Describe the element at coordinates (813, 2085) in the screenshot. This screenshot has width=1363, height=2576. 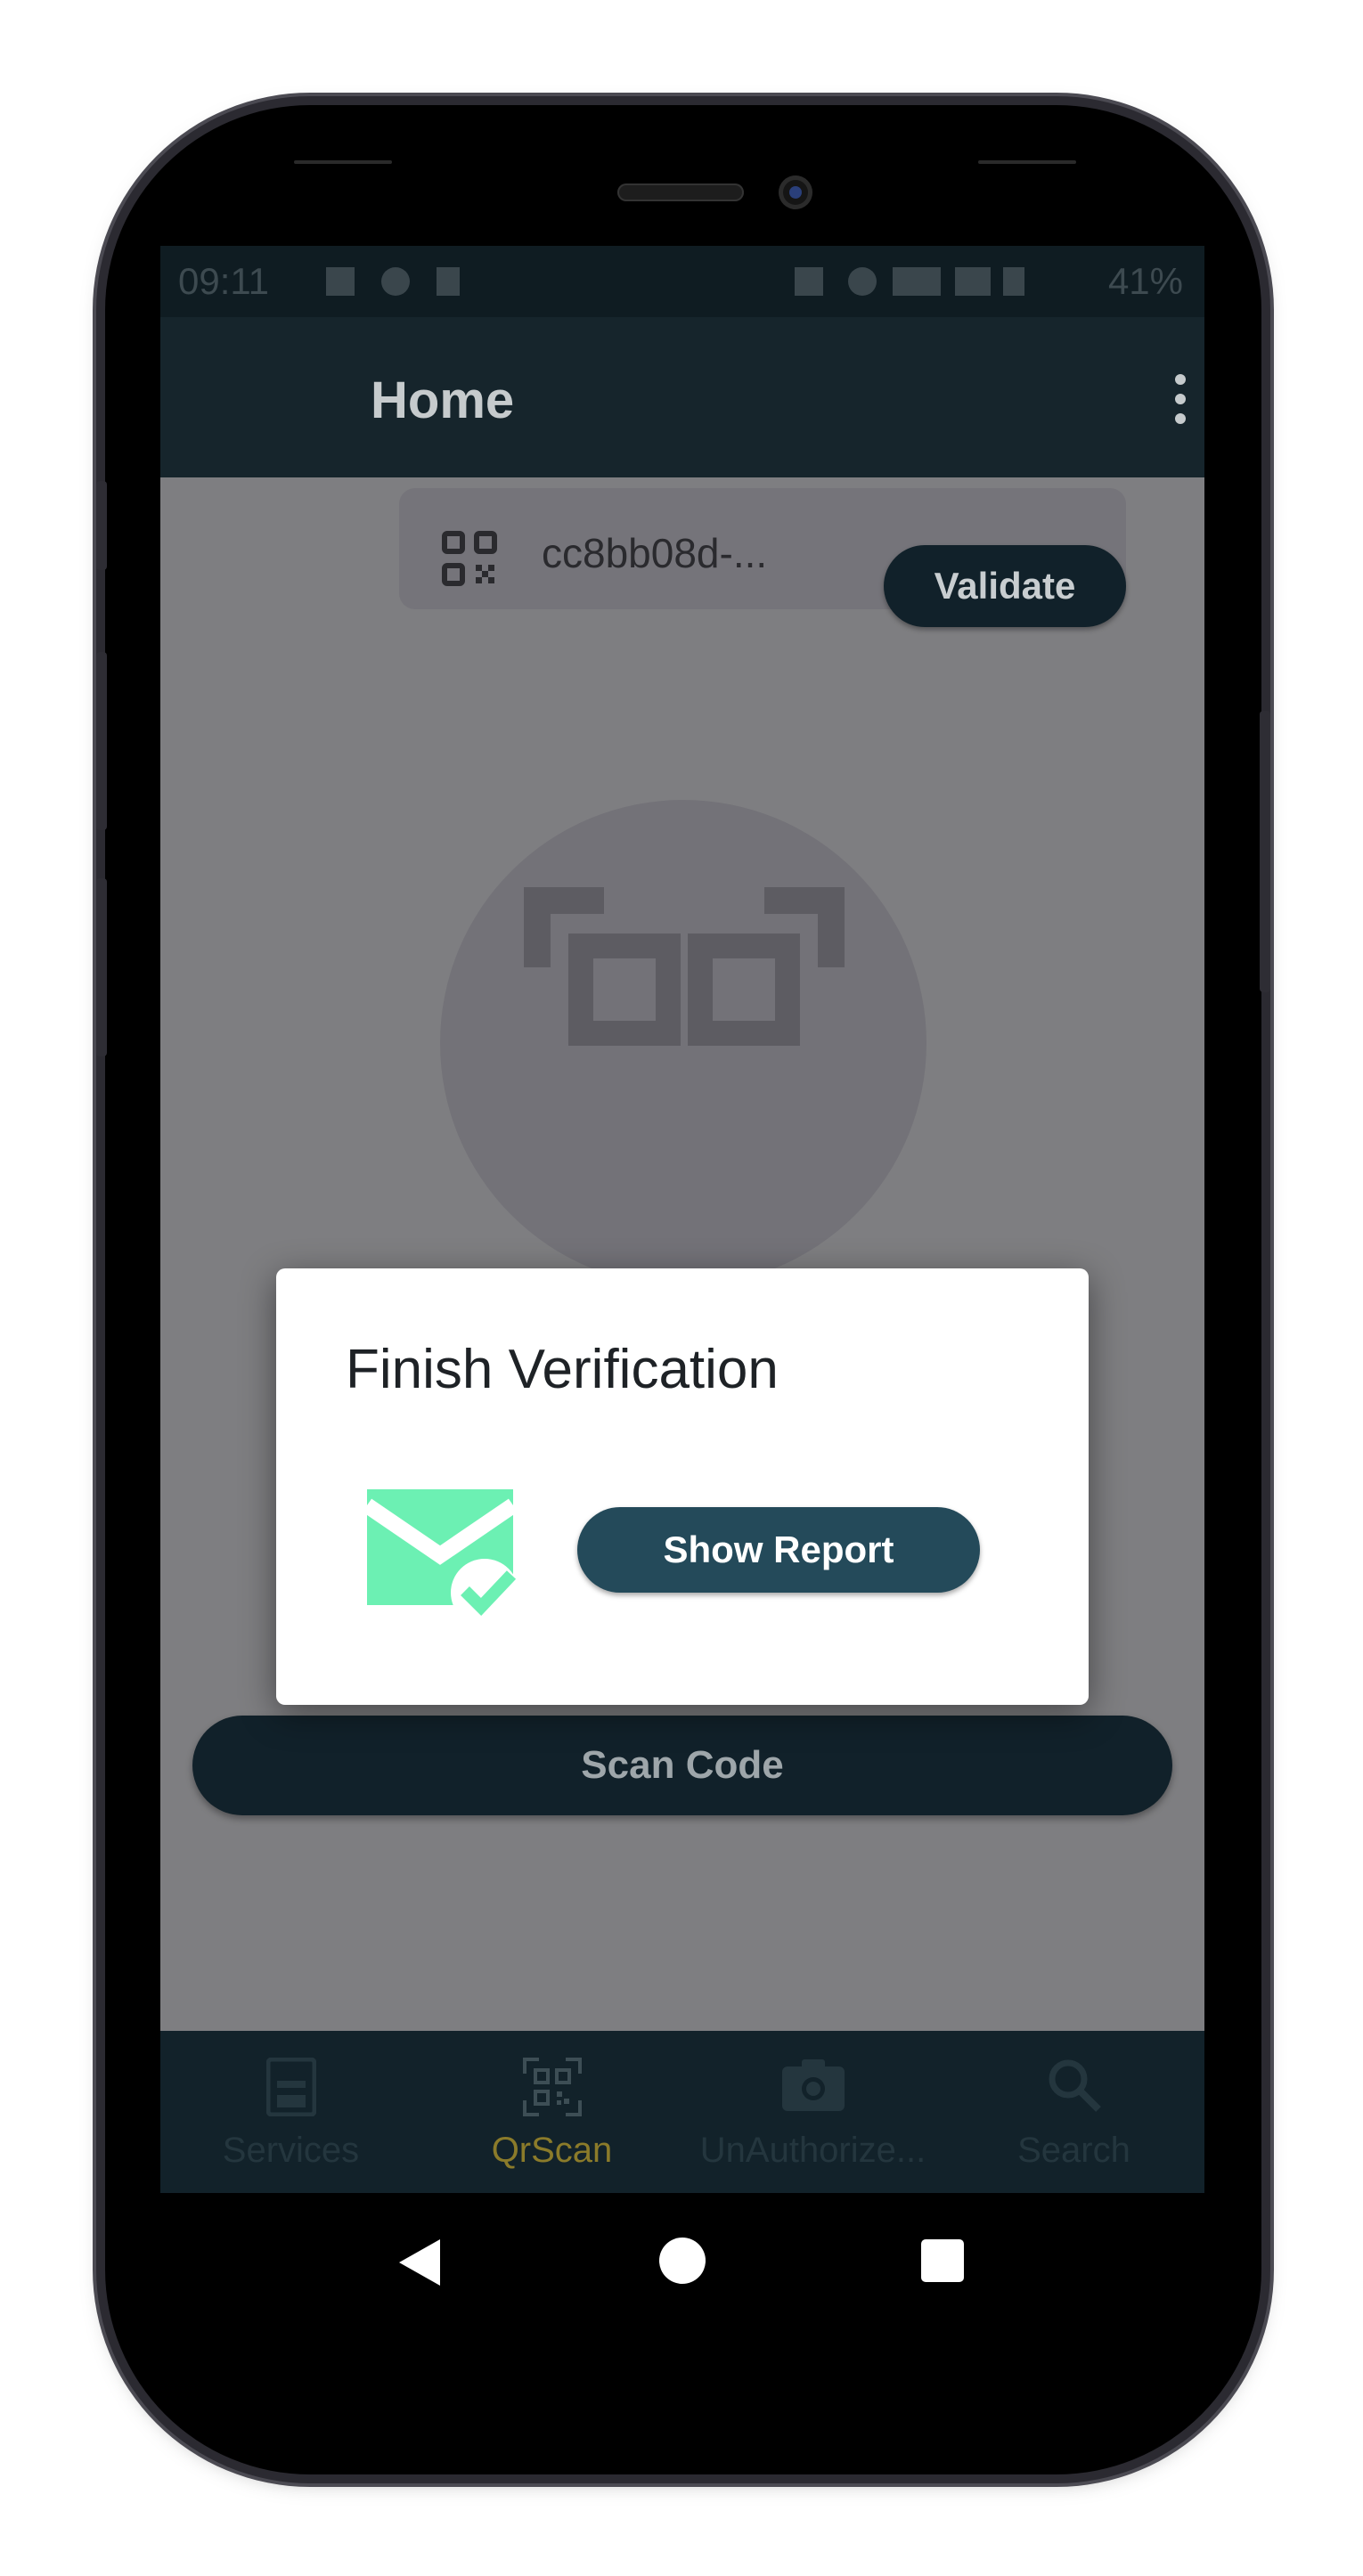
I see `camera-icon` at that location.